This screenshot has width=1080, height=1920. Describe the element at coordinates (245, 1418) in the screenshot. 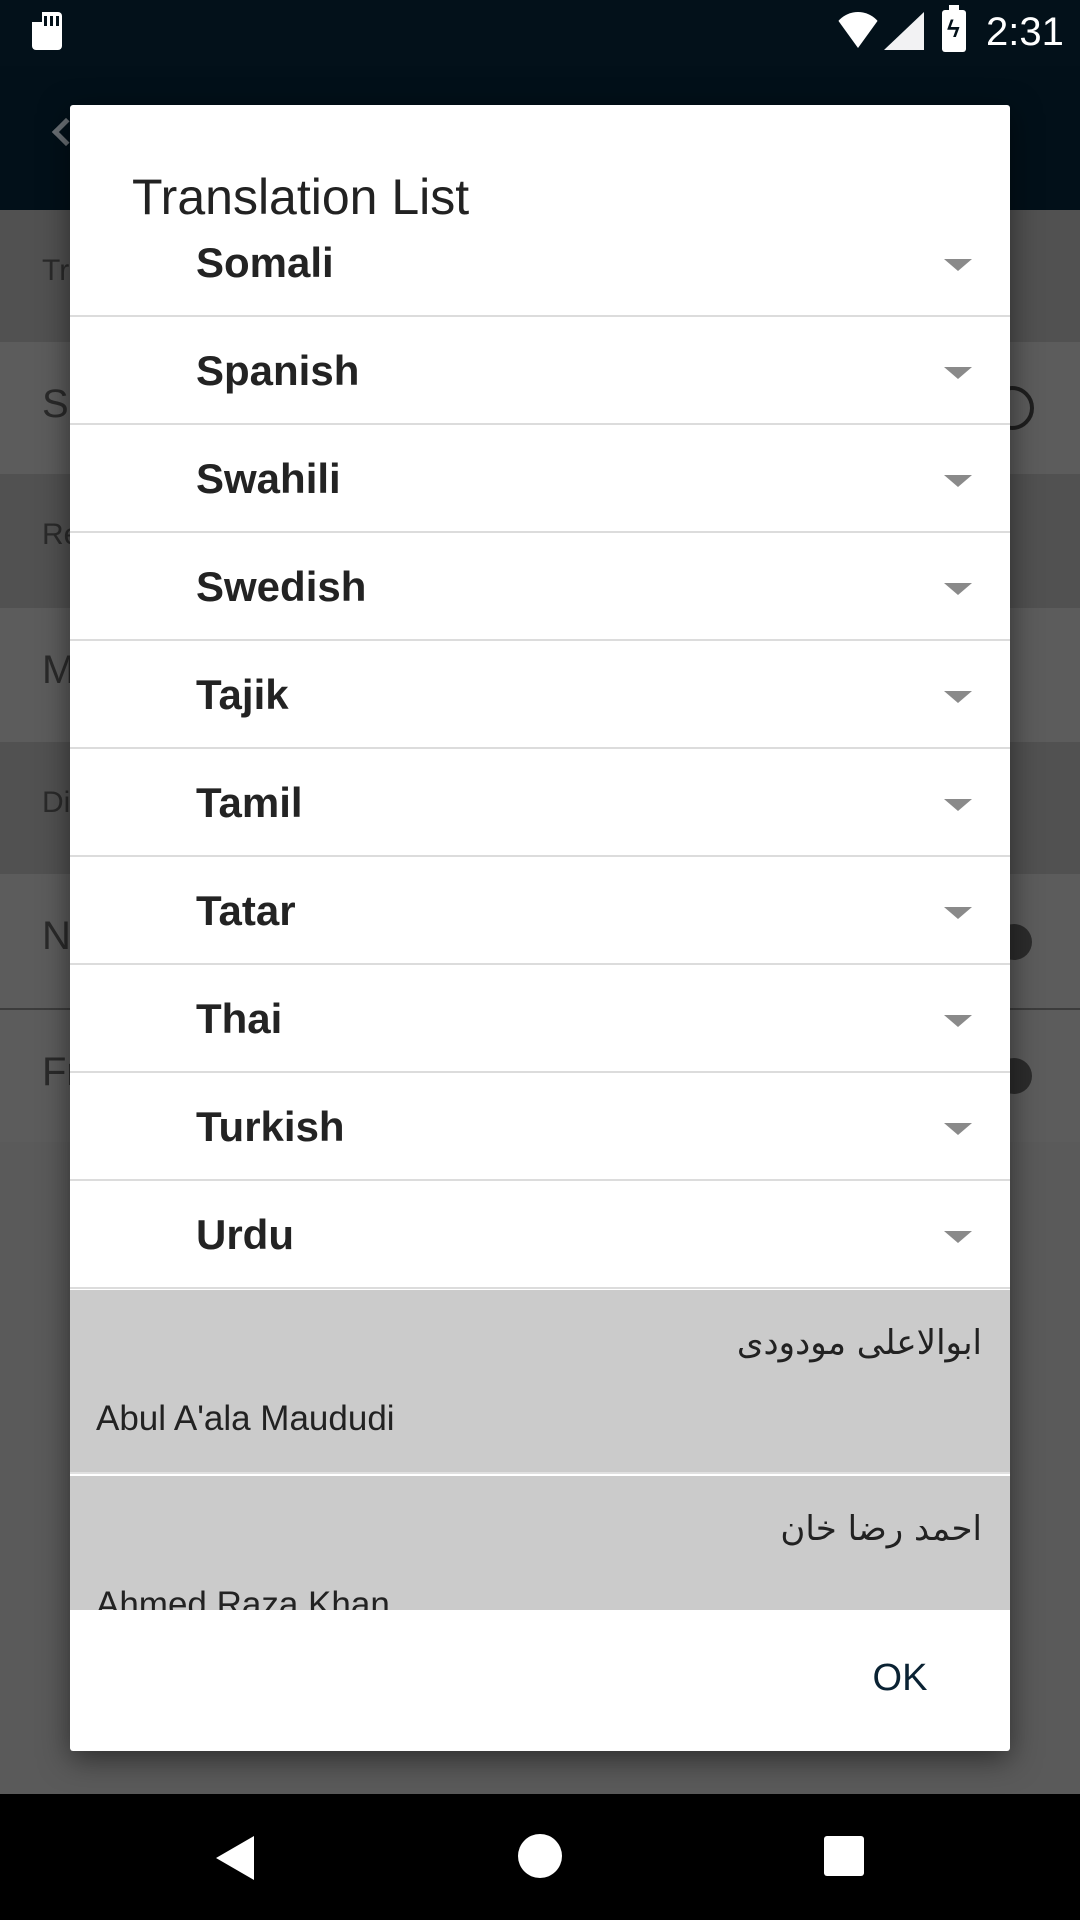

I see `translation-latin-name: Abul A'ala Maududi` at that location.